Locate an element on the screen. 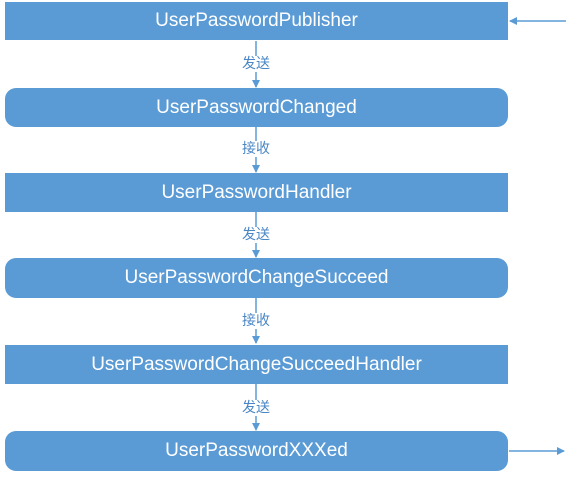 Image resolution: width=566 pixels, height=478 pixels. edge-label-send-2: 发送 is located at coordinates (256, 235).